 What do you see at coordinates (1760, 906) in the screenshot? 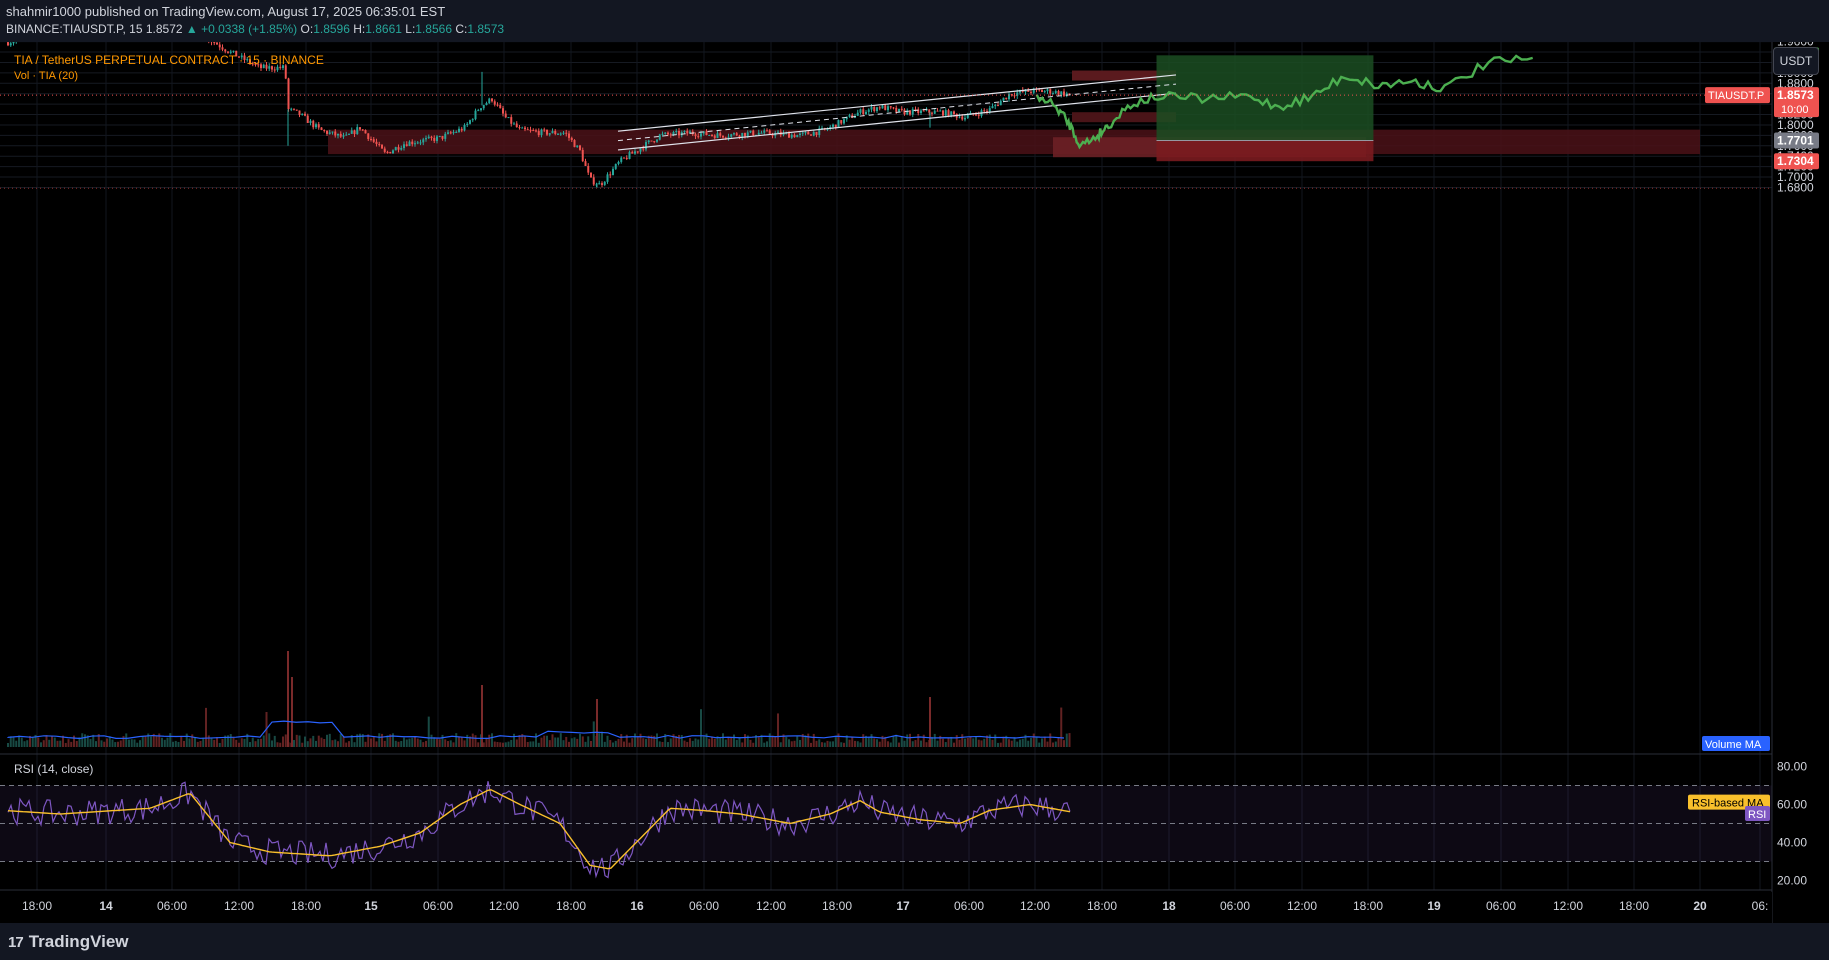
I see `time-tick-label: 06:` at bounding box center [1760, 906].